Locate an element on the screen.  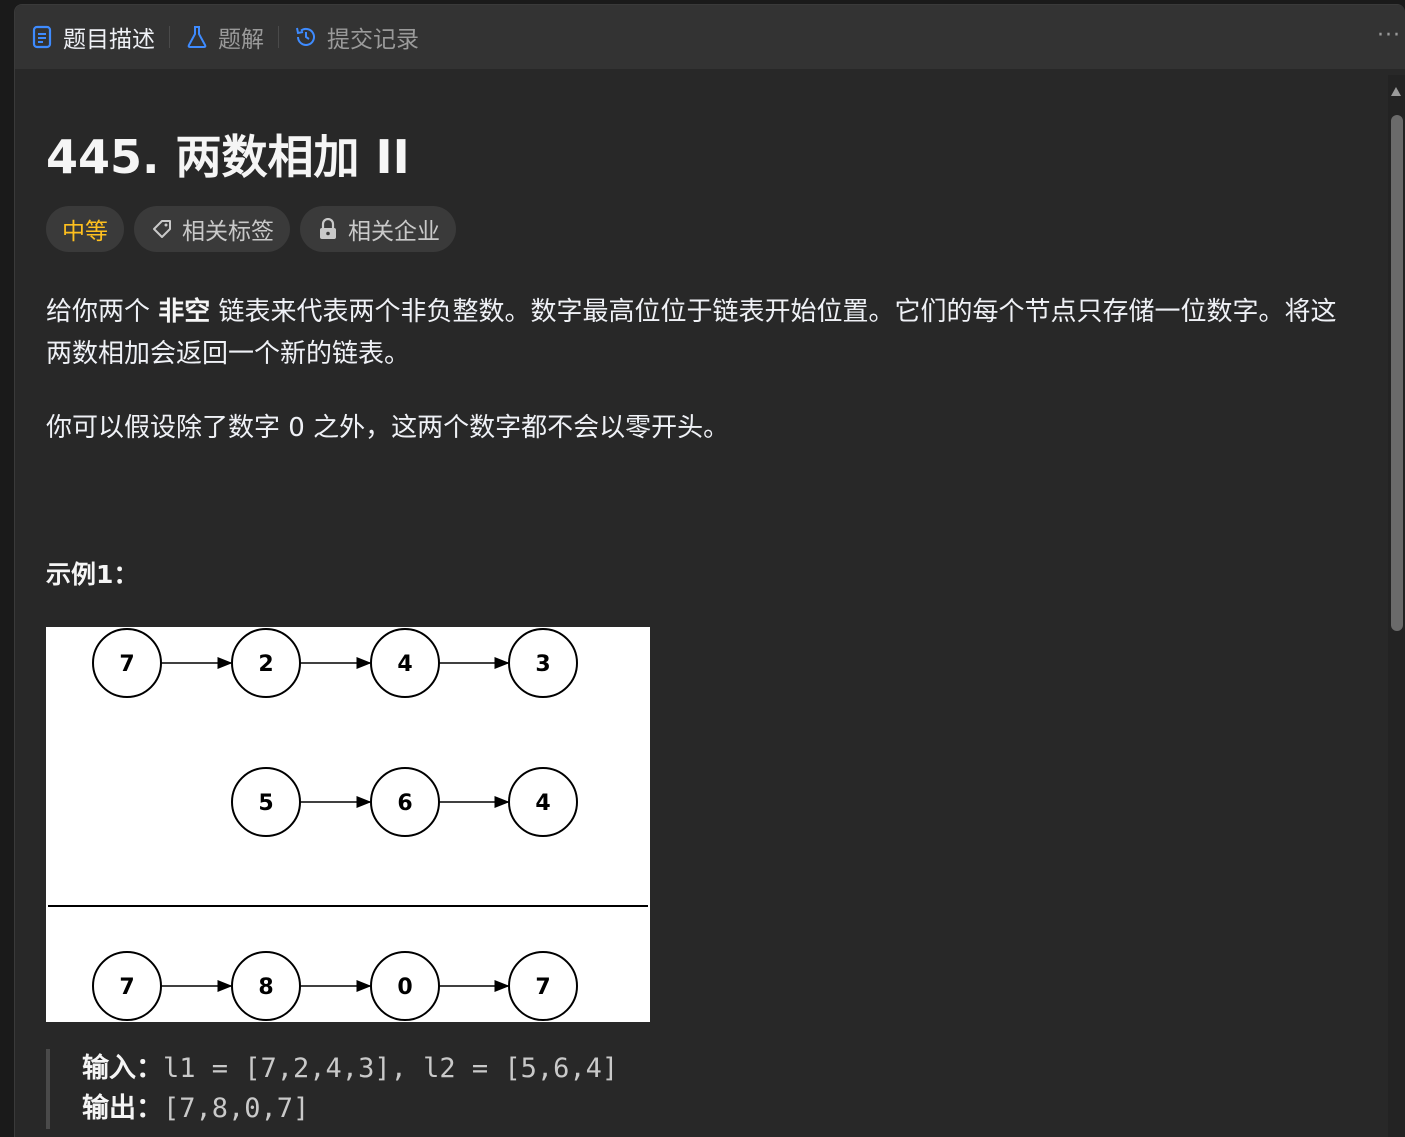
input-label: 输入： is located at coordinates (122, 1068).